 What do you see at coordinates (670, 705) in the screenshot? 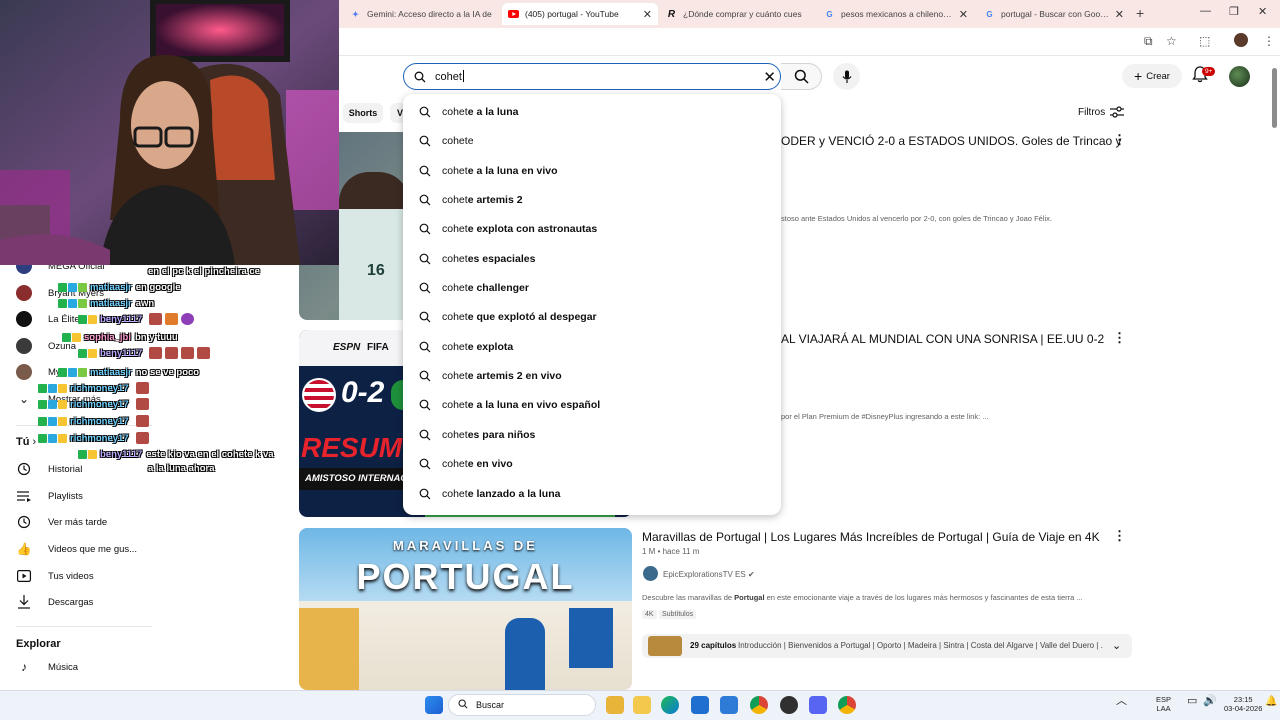
I see `edge-icon` at bounding box center [670, 705].